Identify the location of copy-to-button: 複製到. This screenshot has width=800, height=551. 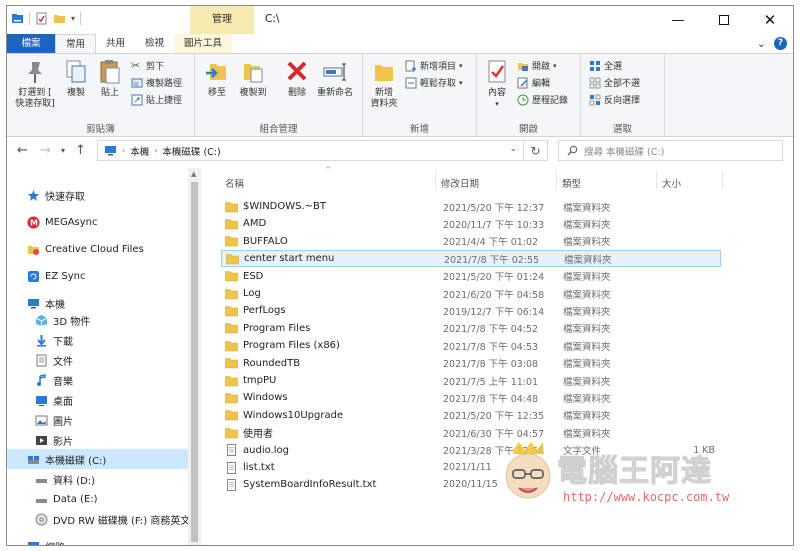
(253, 78).